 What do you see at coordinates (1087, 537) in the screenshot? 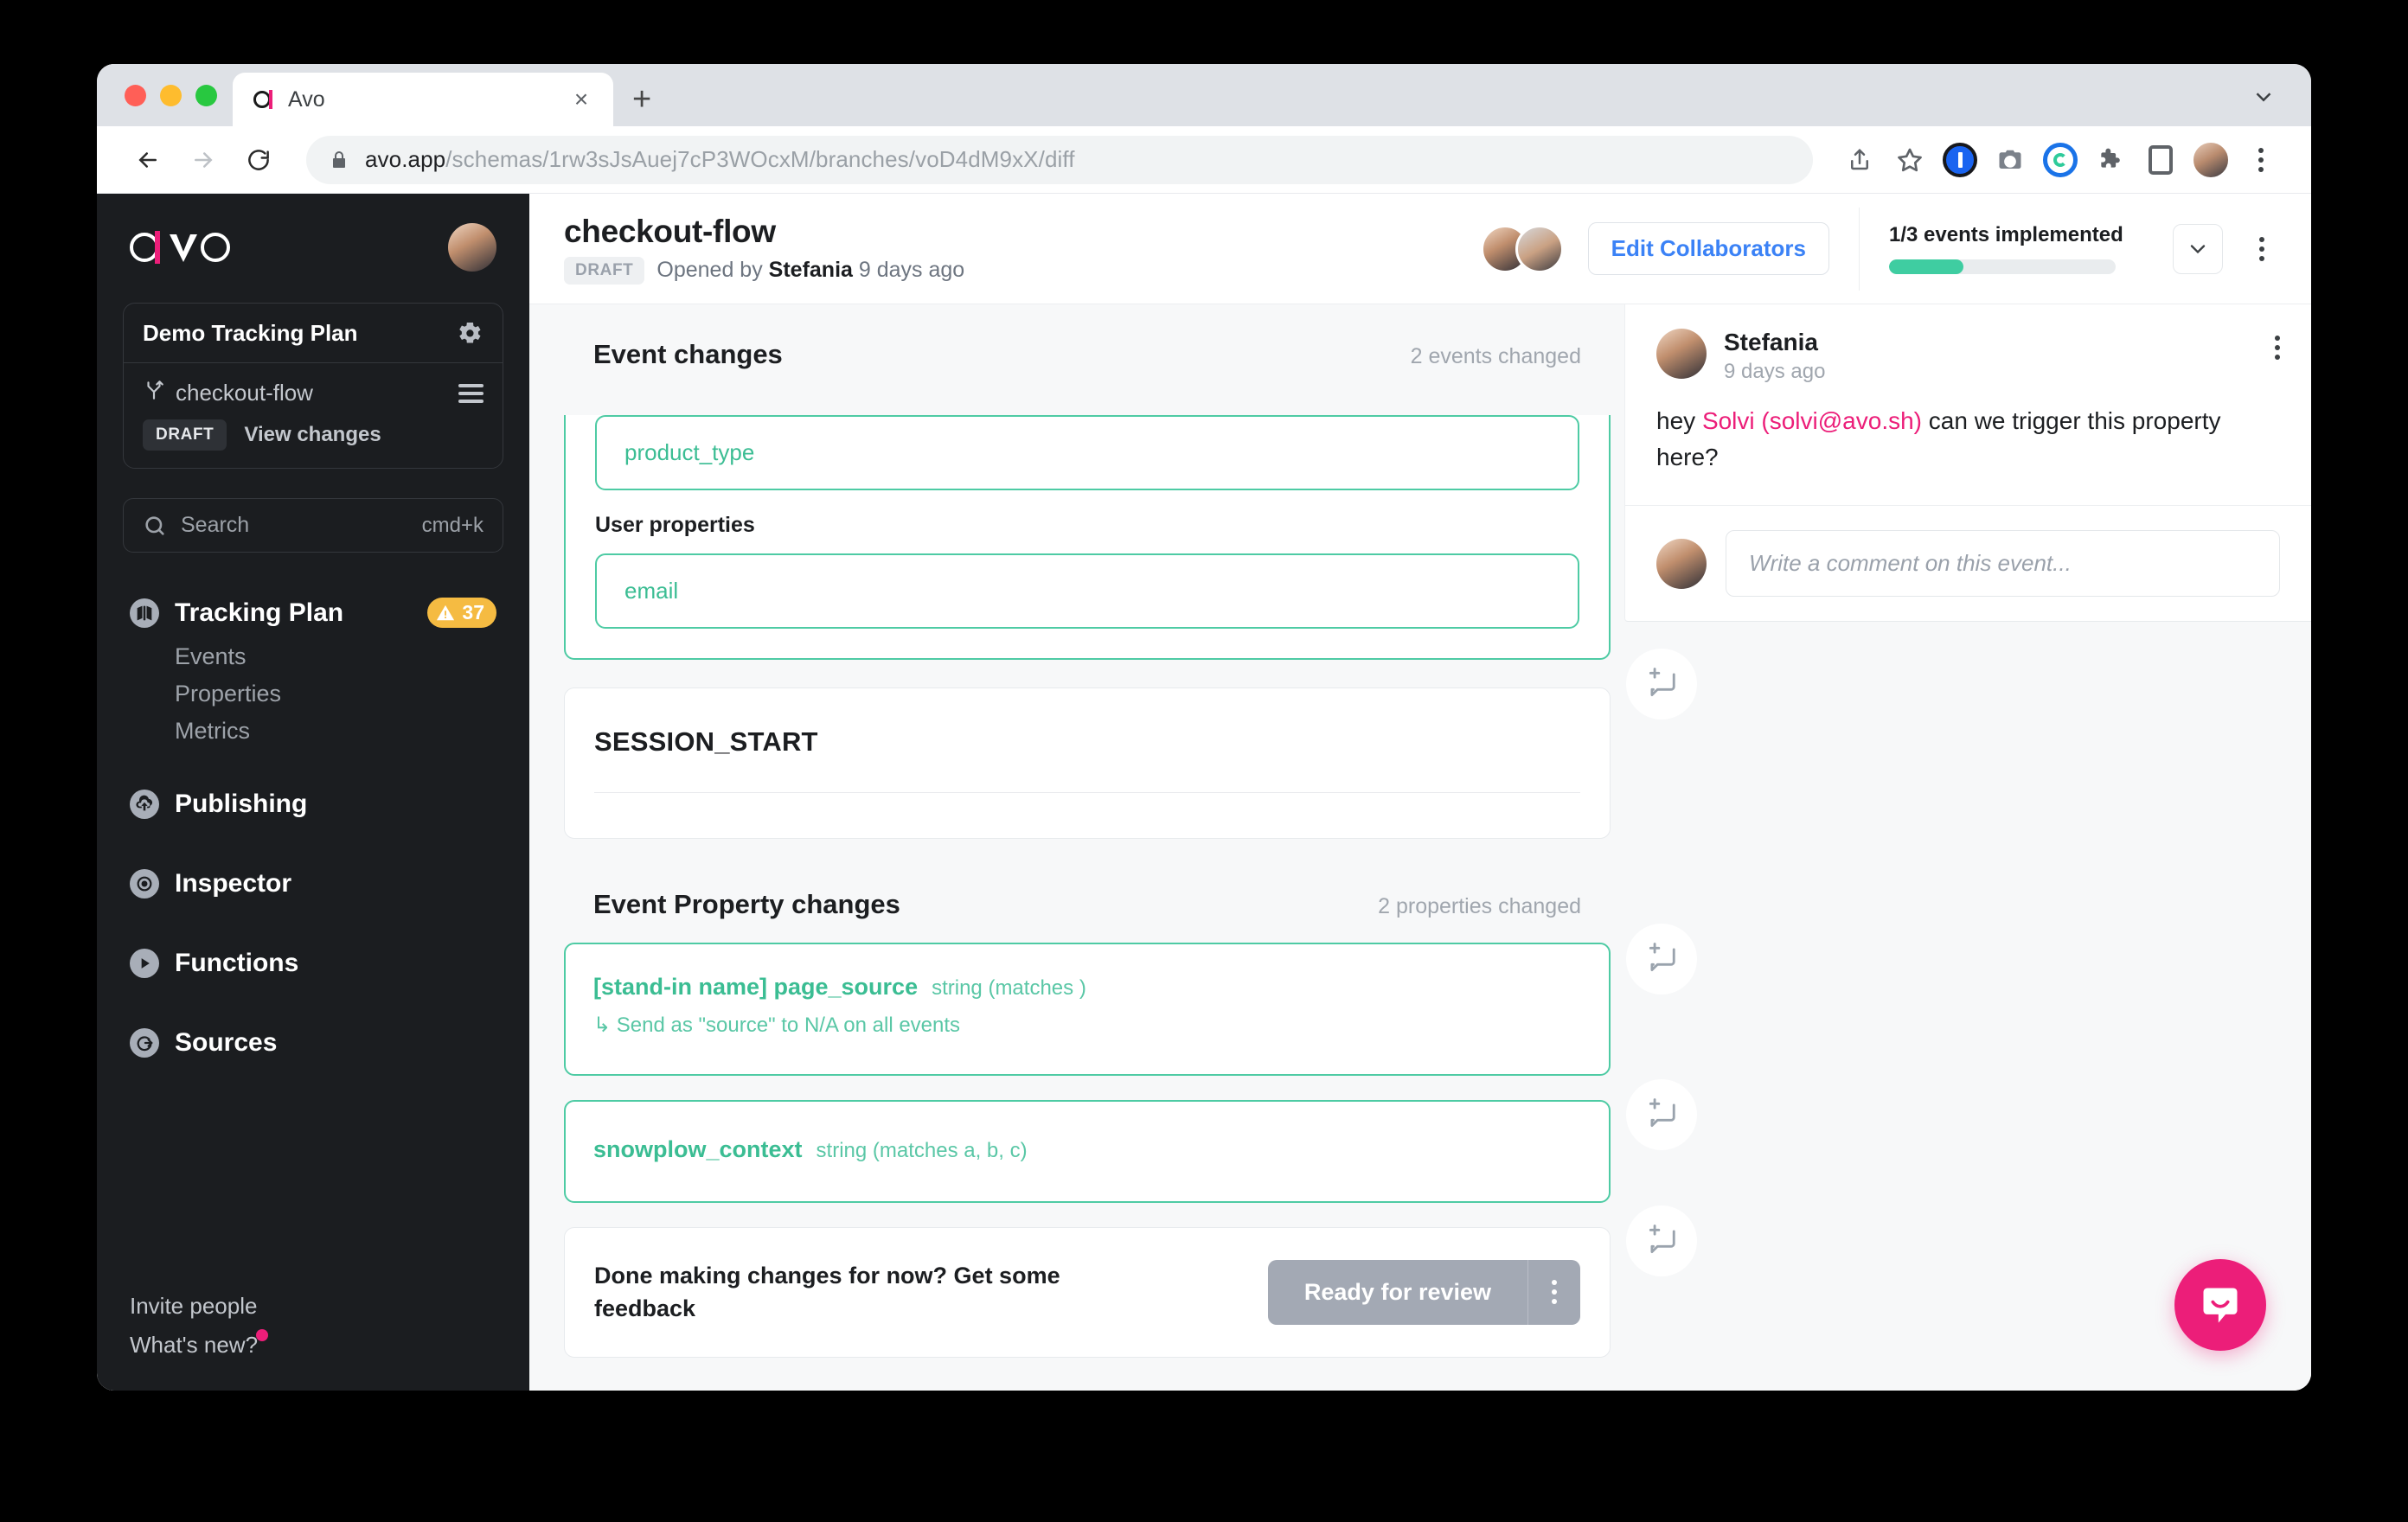
I see `event-change-card: product_type User properties email` at bounding box center [1087, 537].